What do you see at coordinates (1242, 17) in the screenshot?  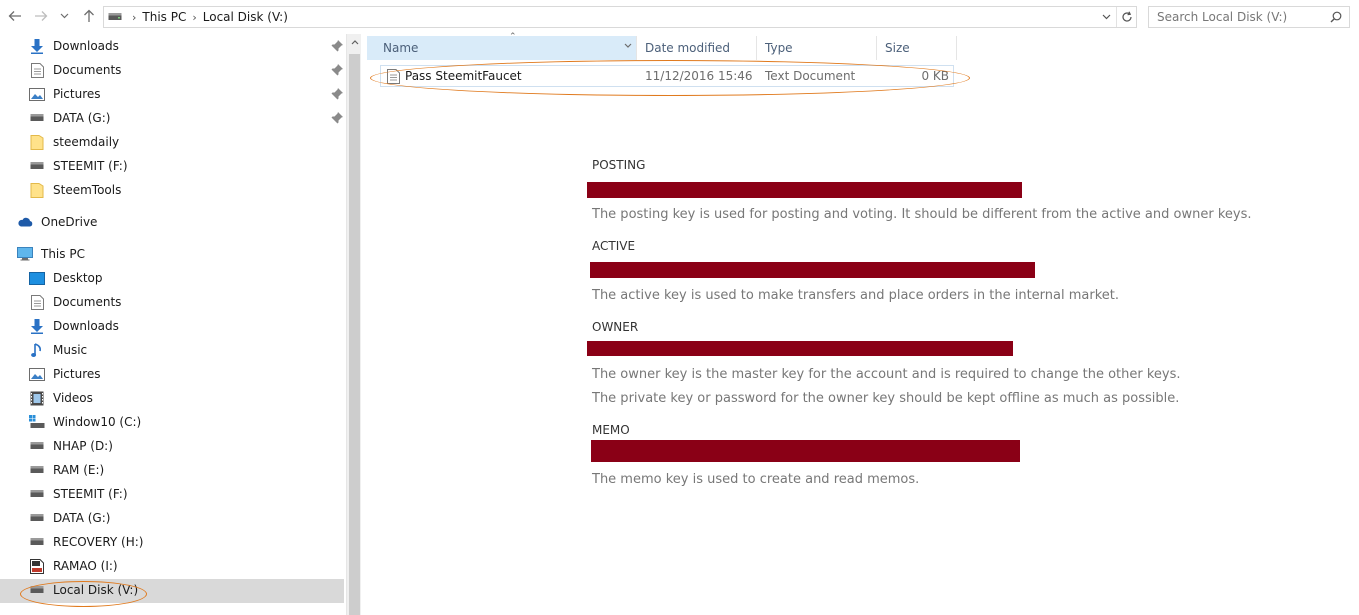 I see `search-input` at bounding box center [1242, 17].